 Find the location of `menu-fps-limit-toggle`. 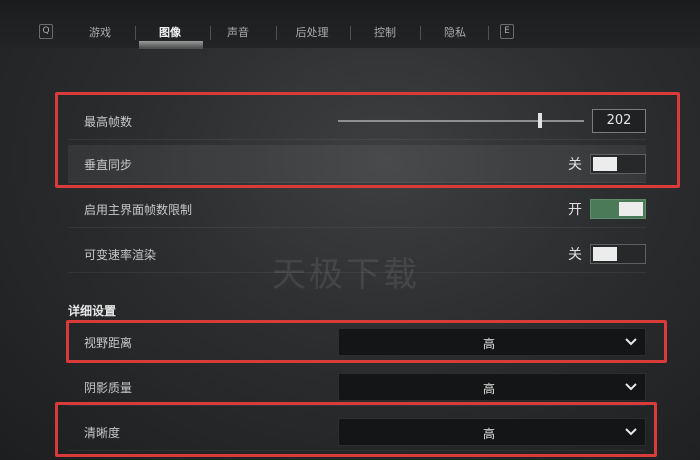

menu-fps-limit-toggle is located at coordinates (618, 209).